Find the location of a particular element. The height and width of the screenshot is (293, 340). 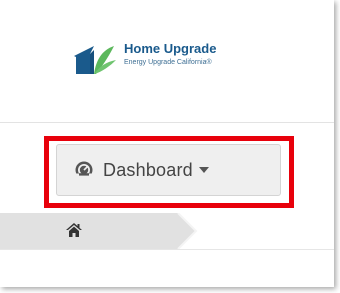

home-icon is located at coordinates (74, 230).